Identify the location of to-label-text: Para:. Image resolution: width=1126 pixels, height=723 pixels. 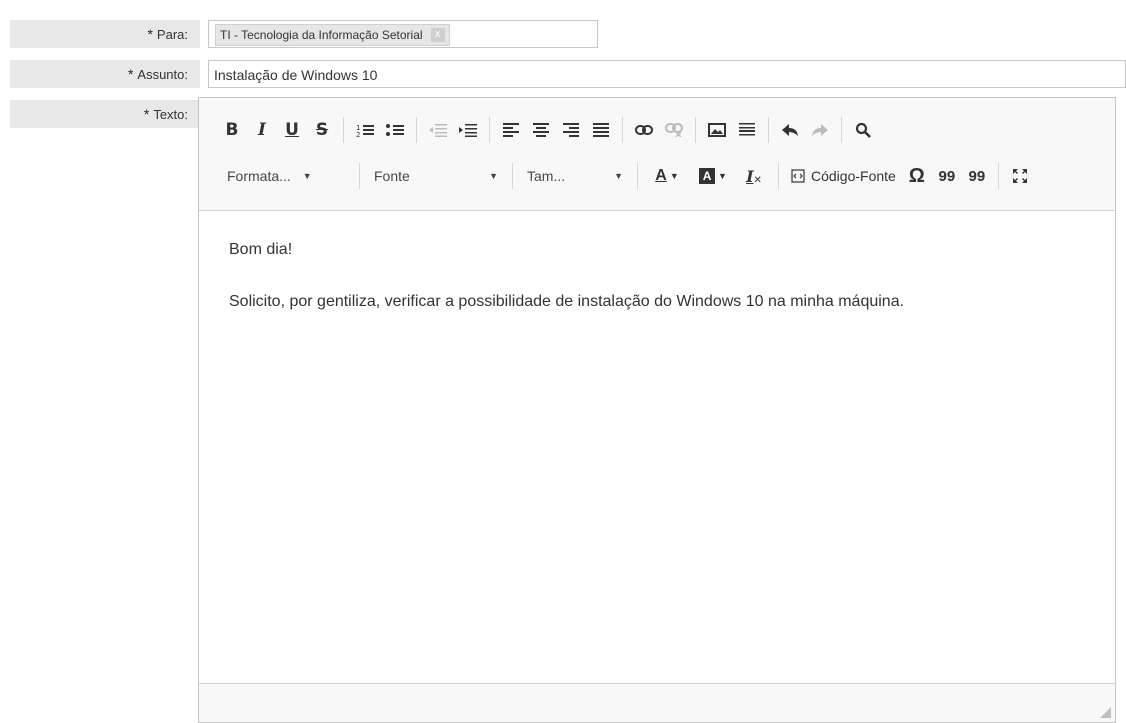
(172, 34).